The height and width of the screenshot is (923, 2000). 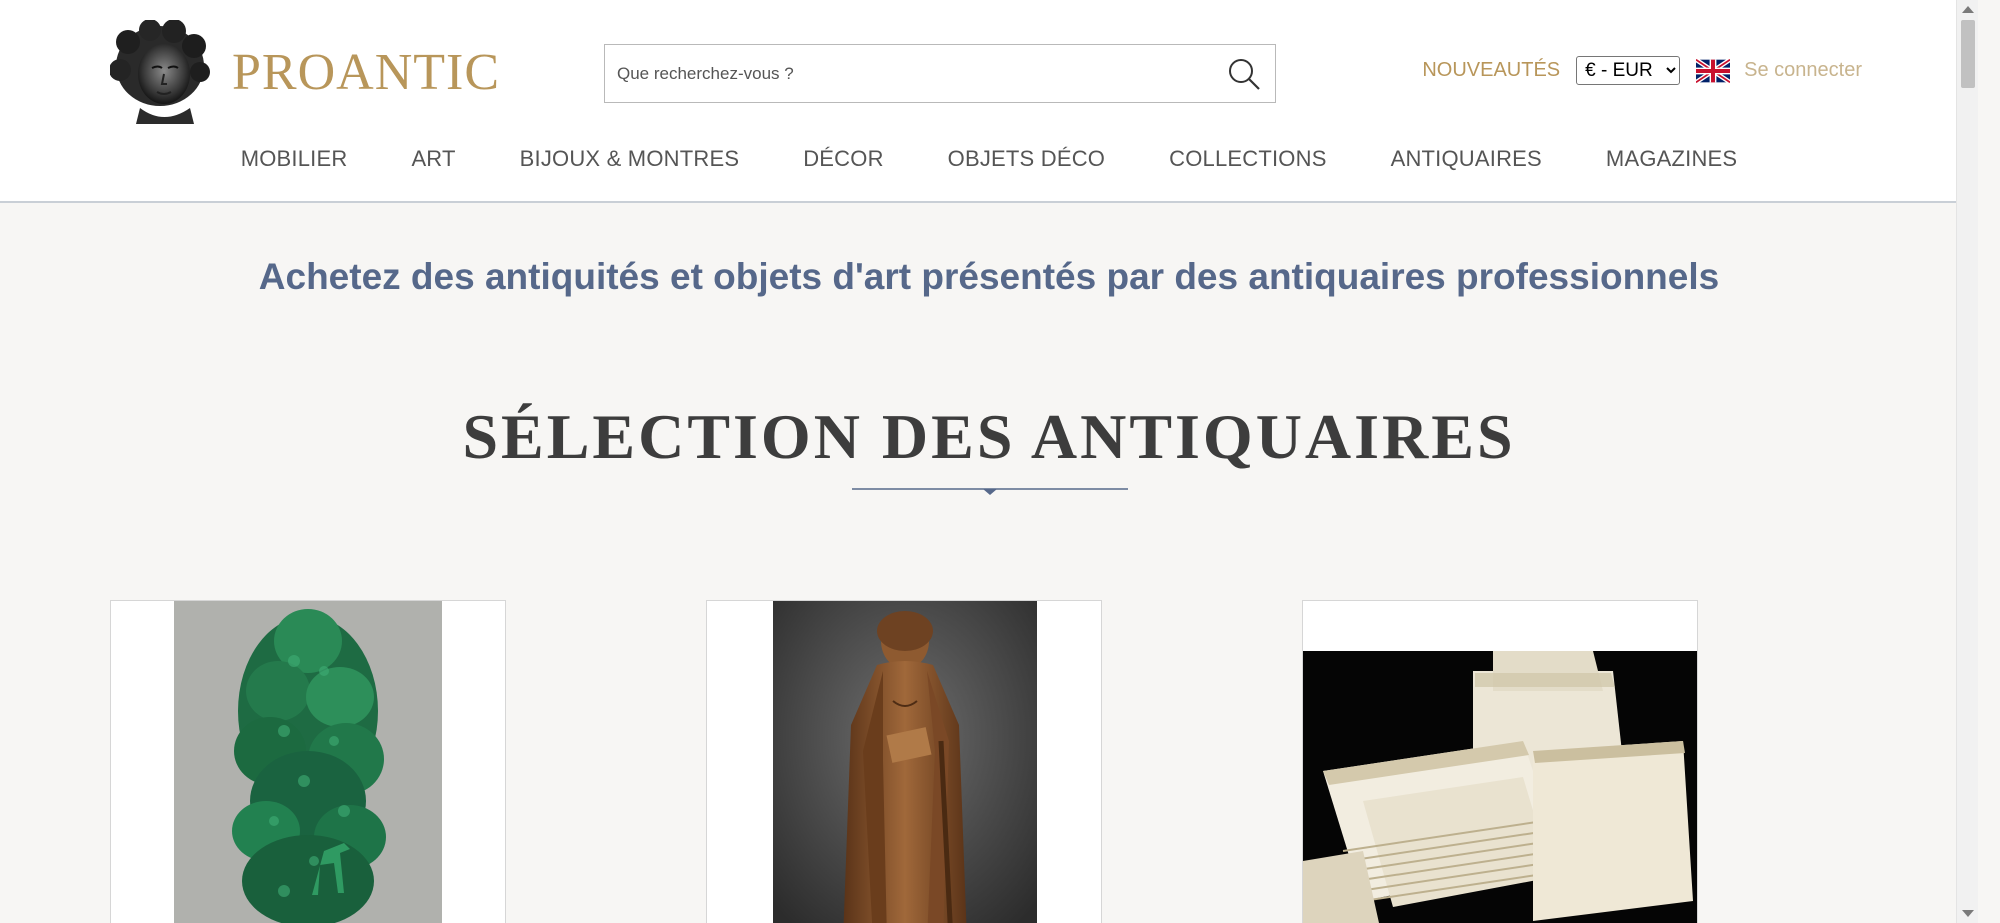 What do you see at coordinates (1466, 159) in the screenshot?
I see `nav-item-antiquaires: ANTIQUAIRES` at bounding box center [1466, 159].